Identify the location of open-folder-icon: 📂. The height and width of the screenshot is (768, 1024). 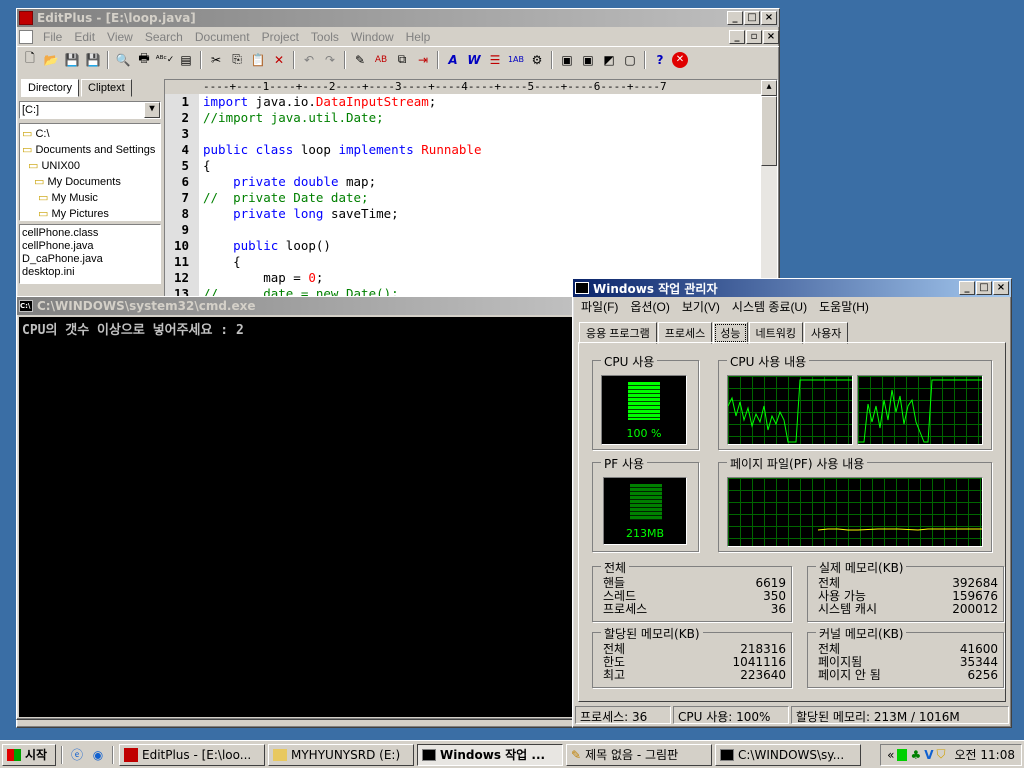
(51, 60).